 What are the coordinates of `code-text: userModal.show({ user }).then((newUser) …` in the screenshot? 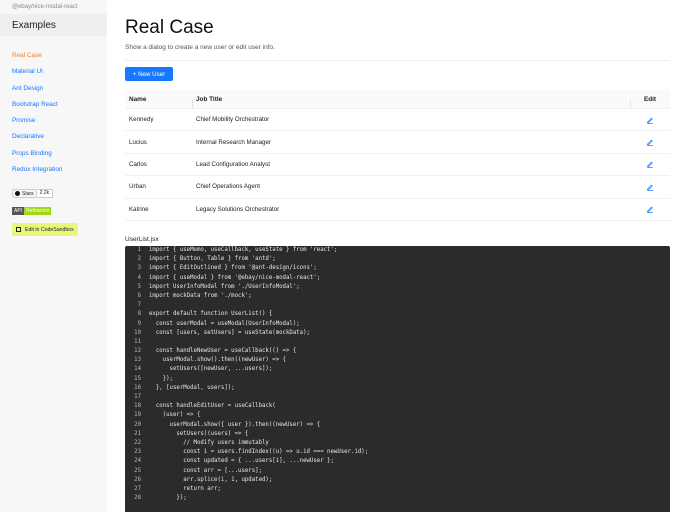 It's located at (235, 424).